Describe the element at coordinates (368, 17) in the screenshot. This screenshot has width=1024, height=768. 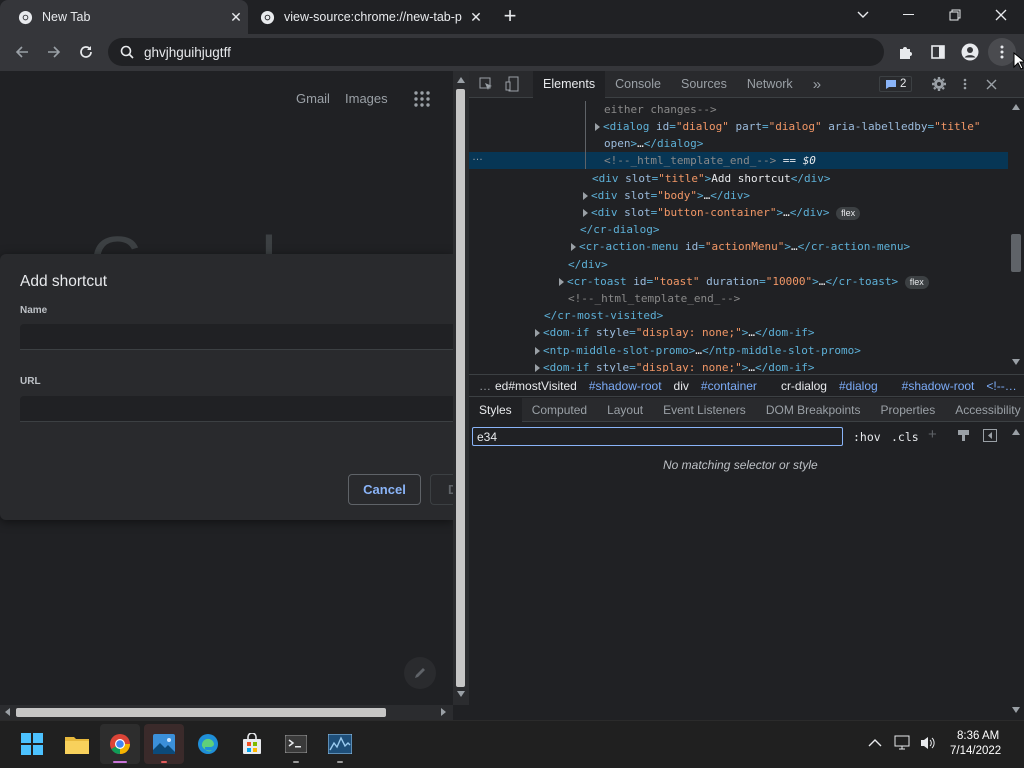
I see `tab-view-source: view-source:chrome://new-tab-p ✕` at that location.